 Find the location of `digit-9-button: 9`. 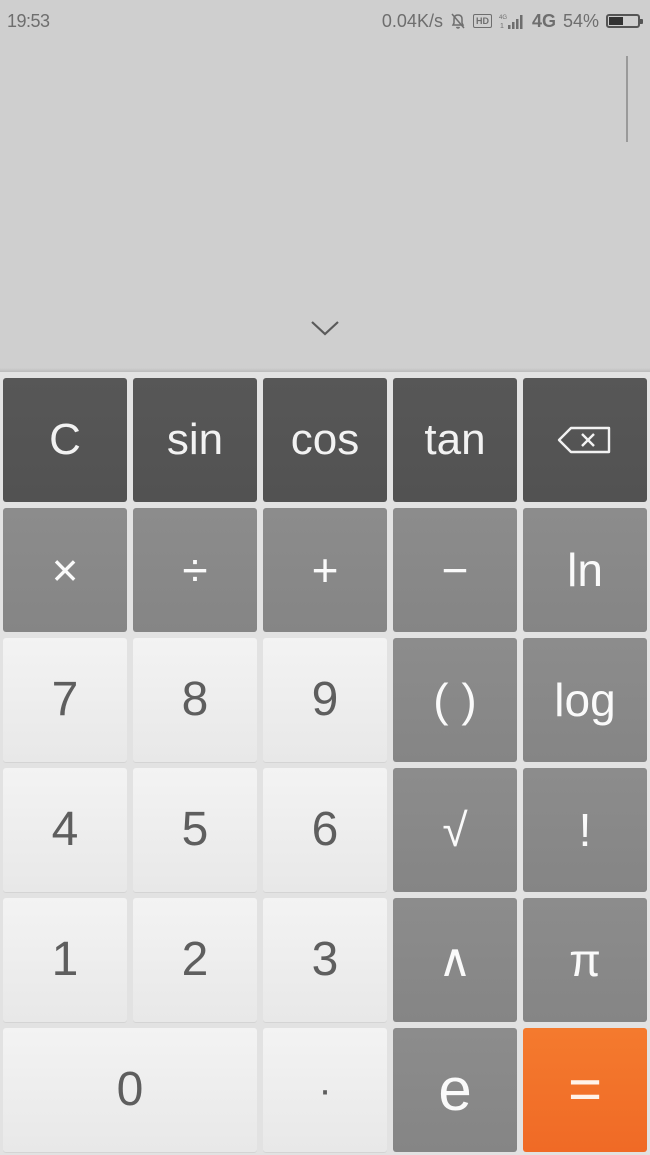

digit-9-button: 9 is located at coordinates (325, 700).